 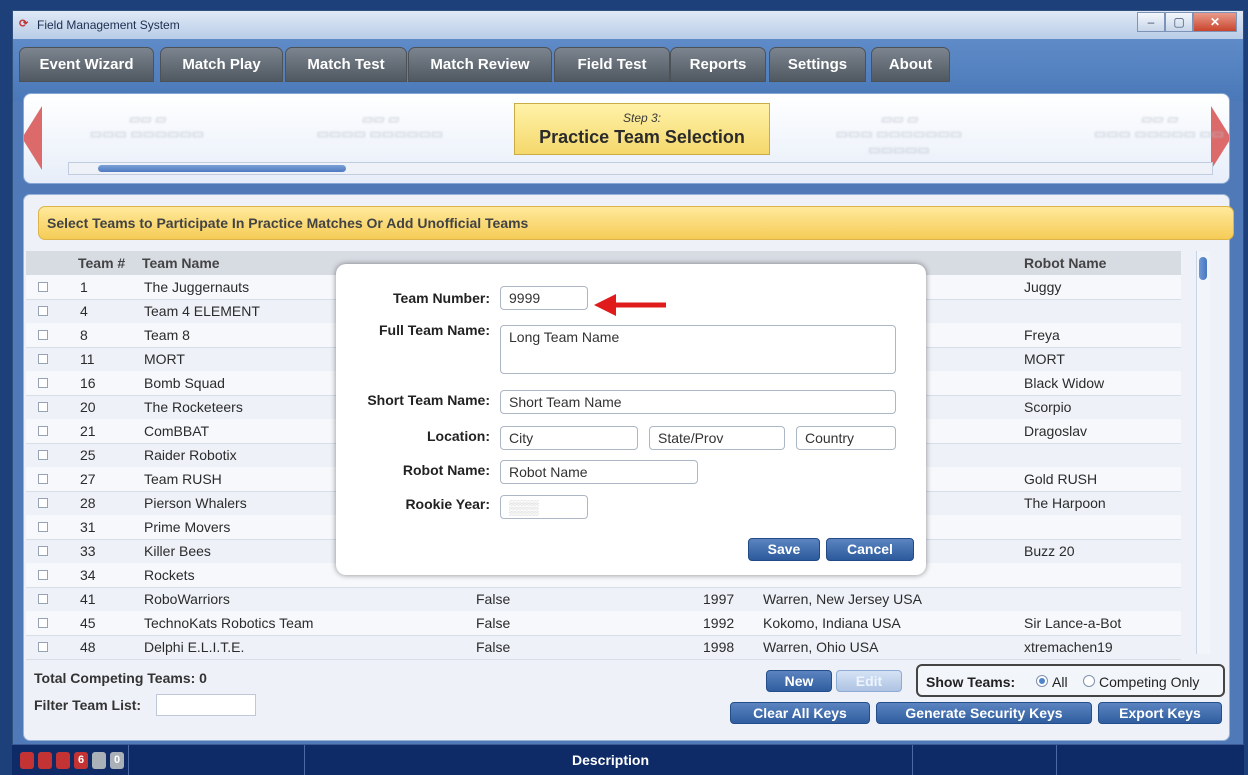 I want to click on tab-settings: Settings, so click(x=817, y=64).